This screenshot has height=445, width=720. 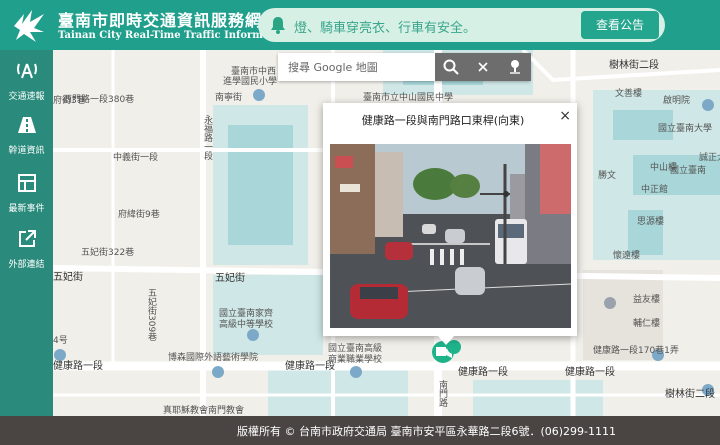 I want to click on map-label-place: 懷遠樓, so click(x=627, y=256).